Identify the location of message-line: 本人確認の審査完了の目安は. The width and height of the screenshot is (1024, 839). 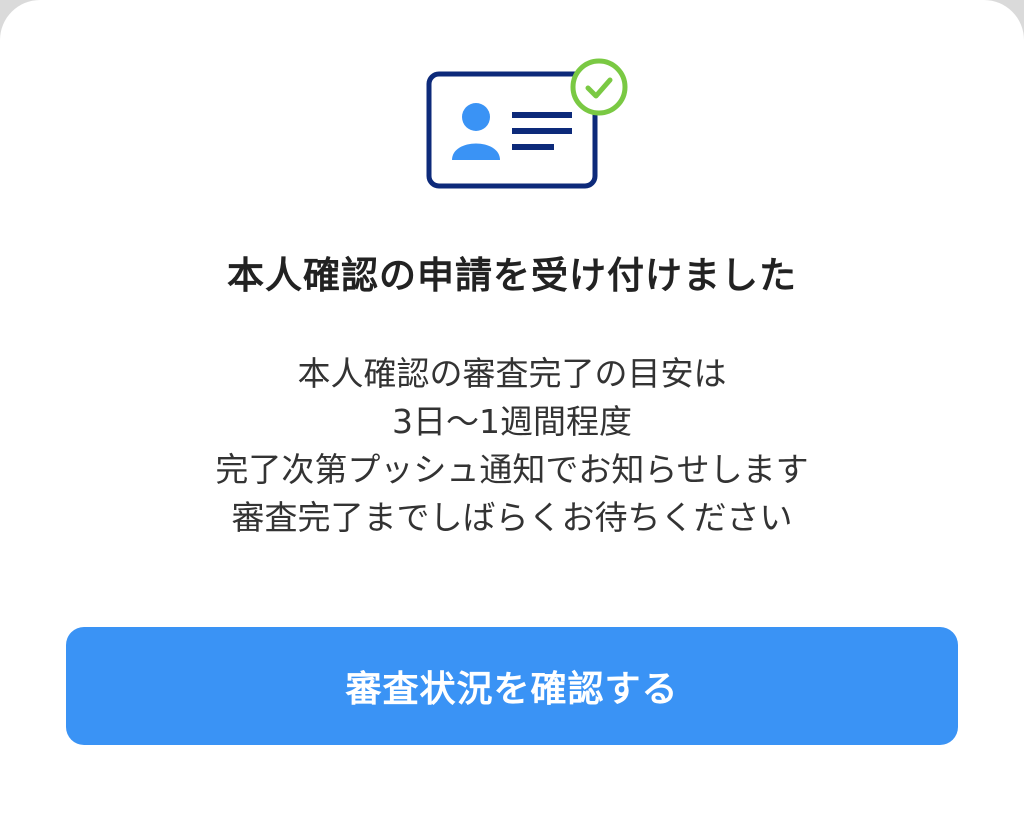
(512, 373).